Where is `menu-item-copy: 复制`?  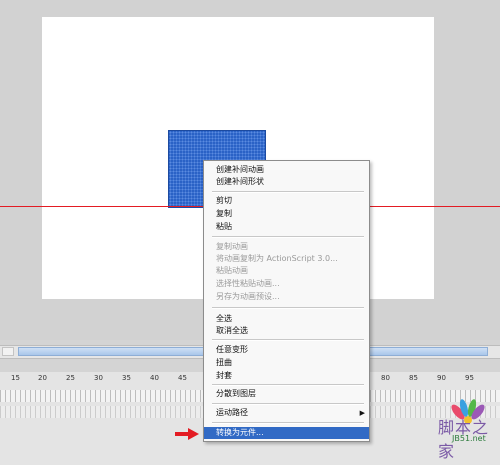
menu-item-copy: 复制 is located at coordinates (286, 214).